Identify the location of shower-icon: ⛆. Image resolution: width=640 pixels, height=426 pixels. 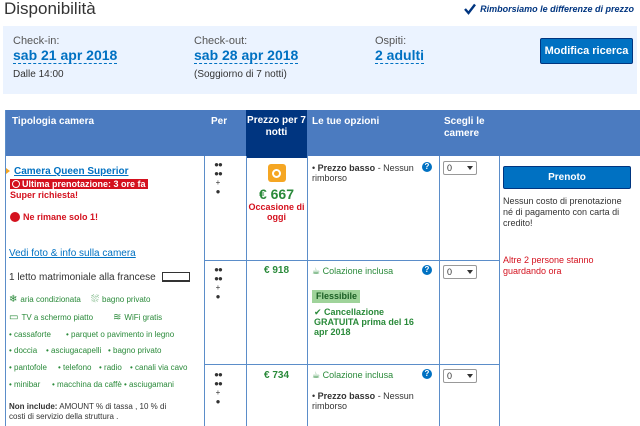
(95, 299).